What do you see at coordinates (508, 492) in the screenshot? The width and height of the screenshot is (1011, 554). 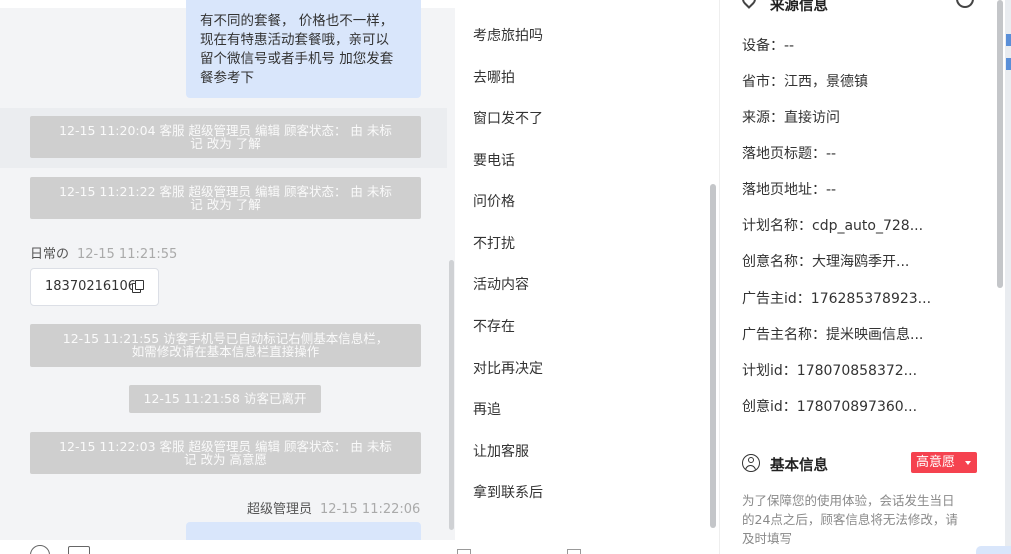 I see `quick-reply-item: 拿到联系后` at bounding box center [508, 492].